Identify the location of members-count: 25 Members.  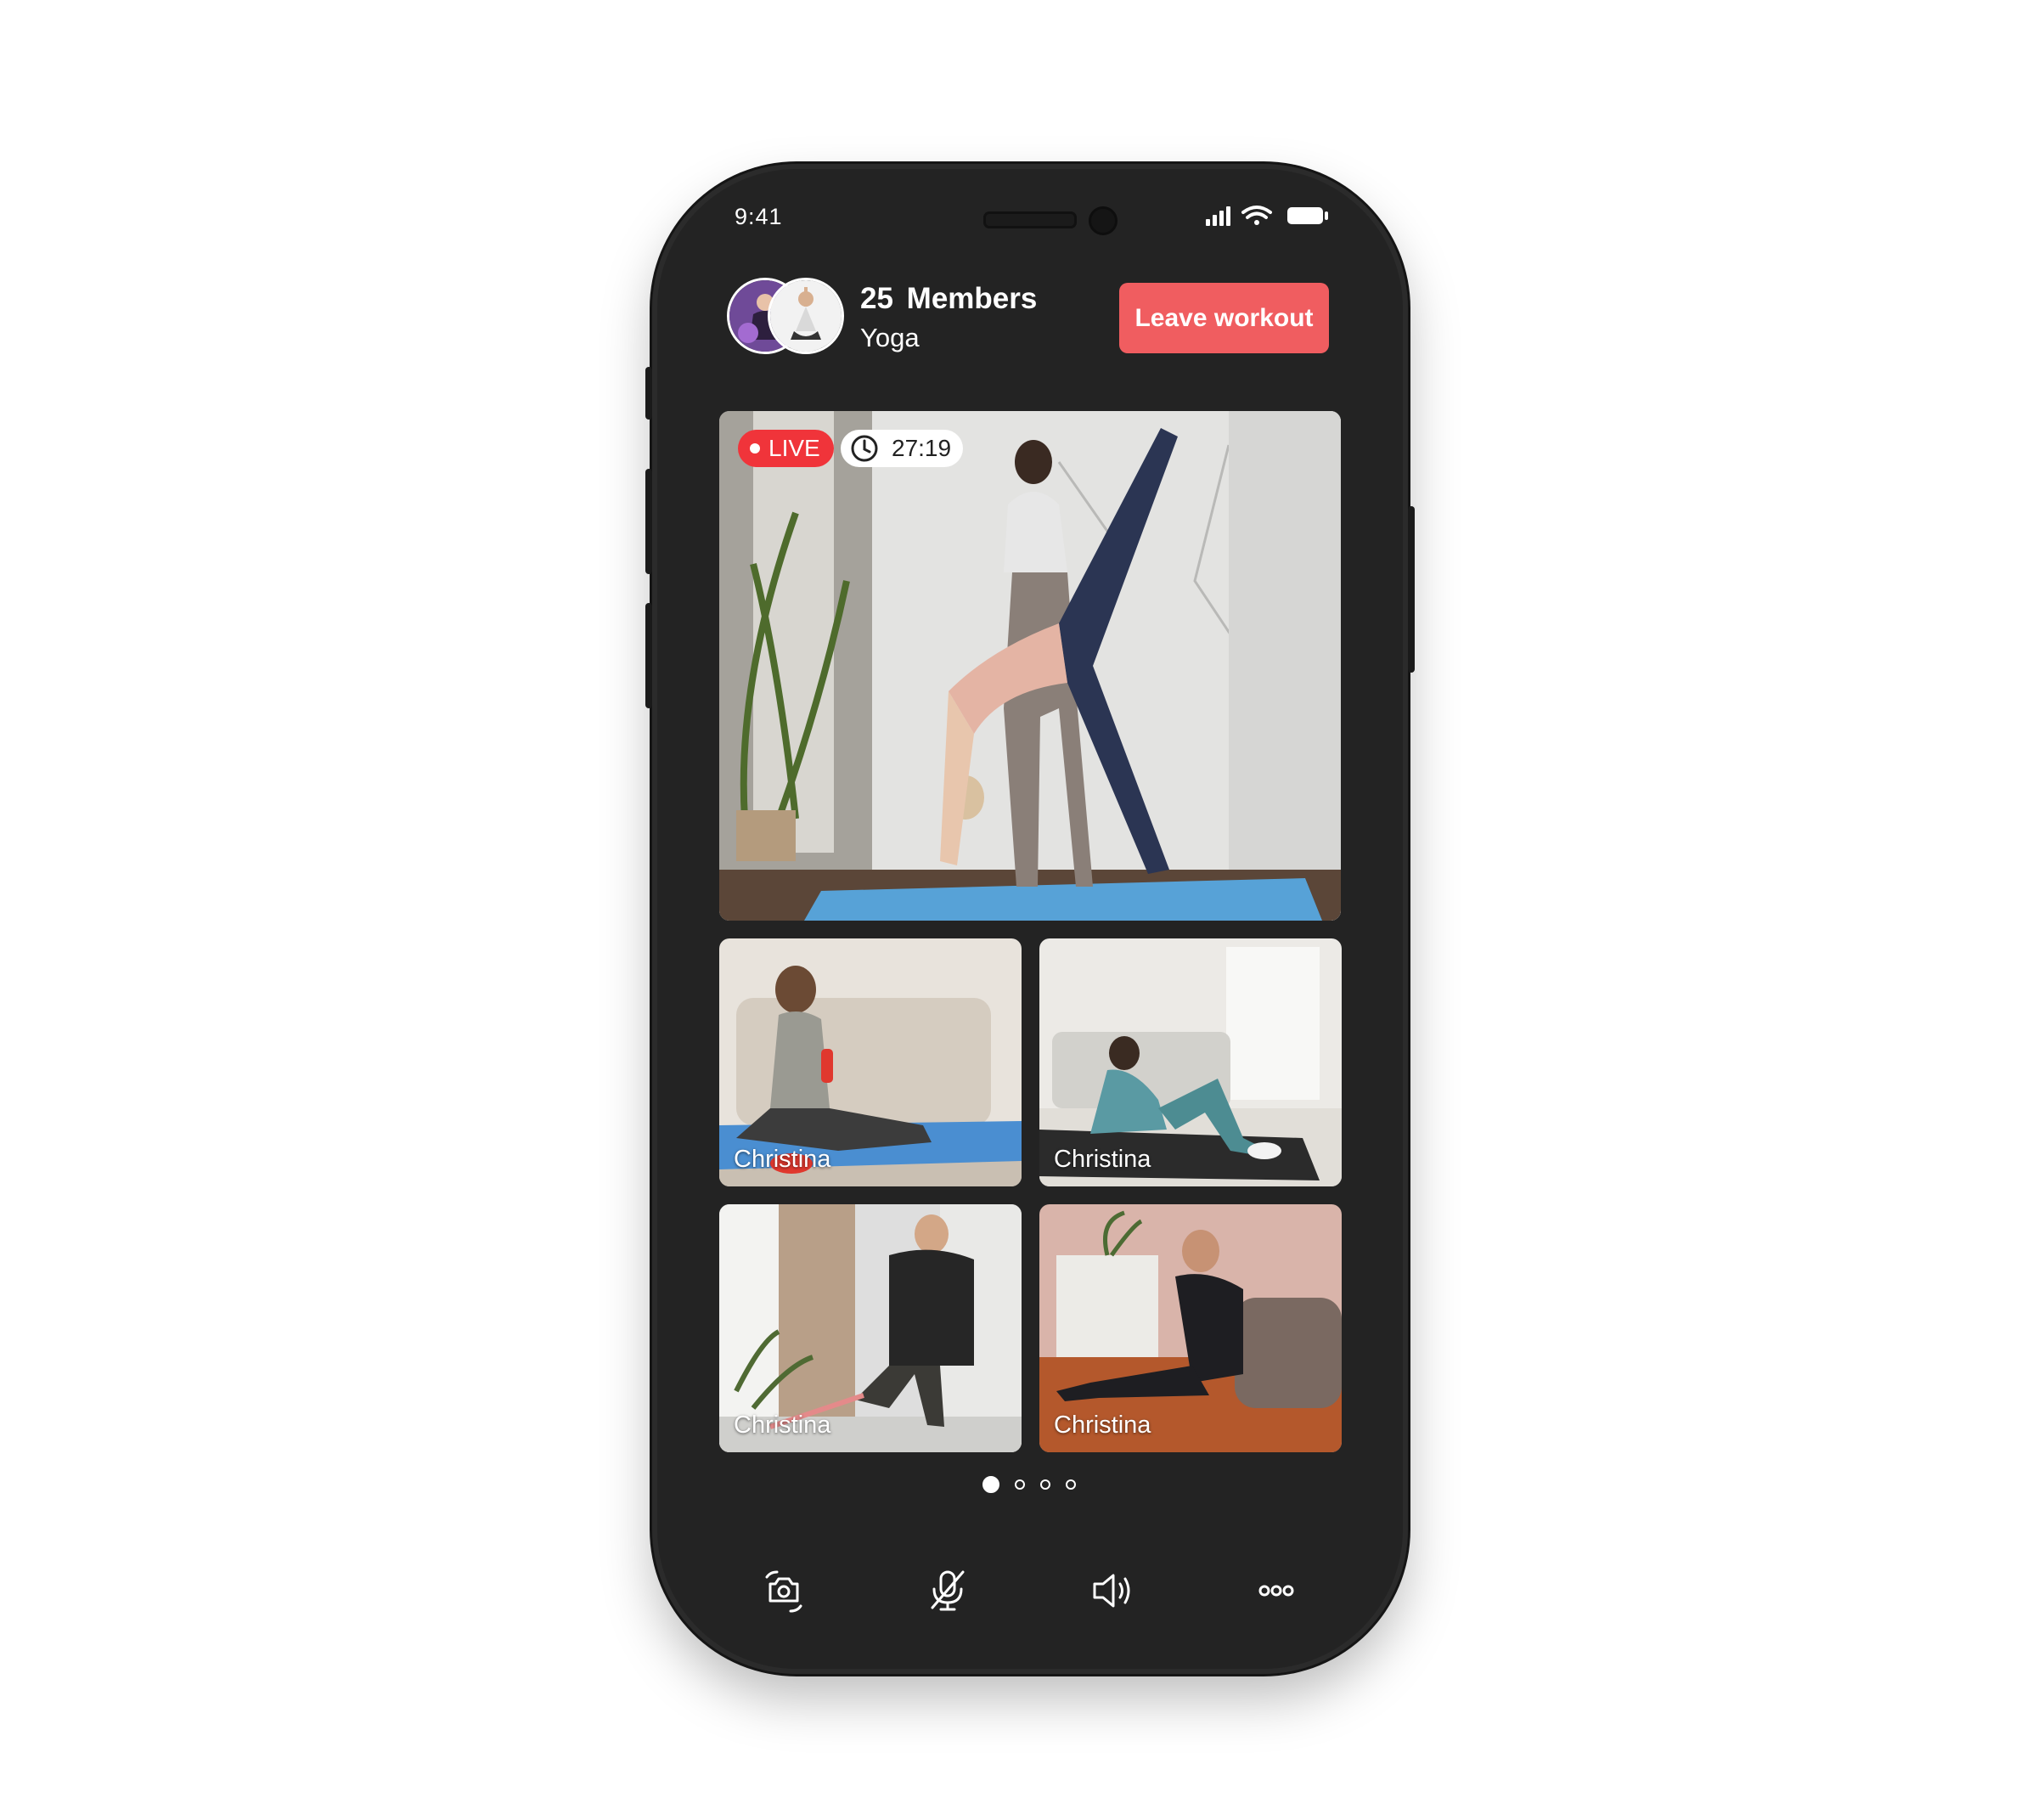
(948, 299).